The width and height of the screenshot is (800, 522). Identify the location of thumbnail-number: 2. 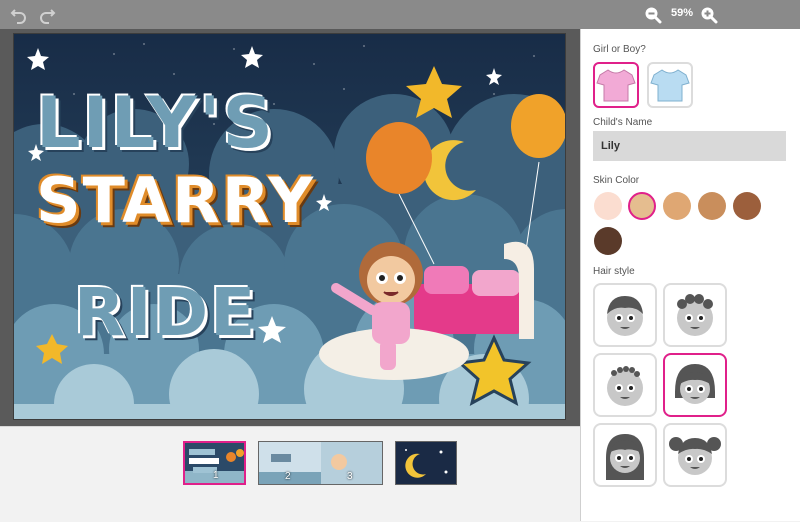
(288, 476).